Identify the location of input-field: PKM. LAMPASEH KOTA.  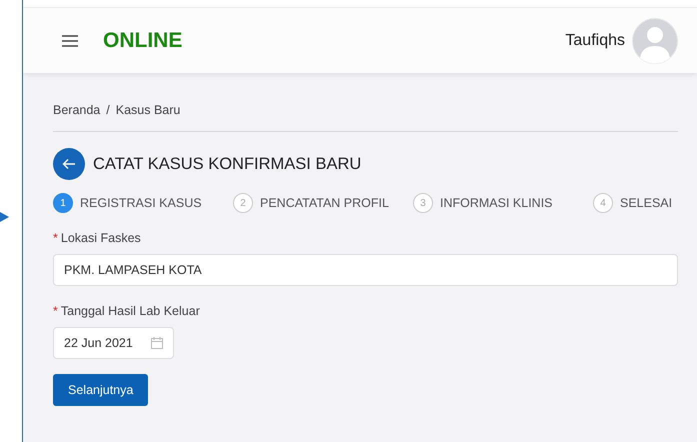
(365, 270).